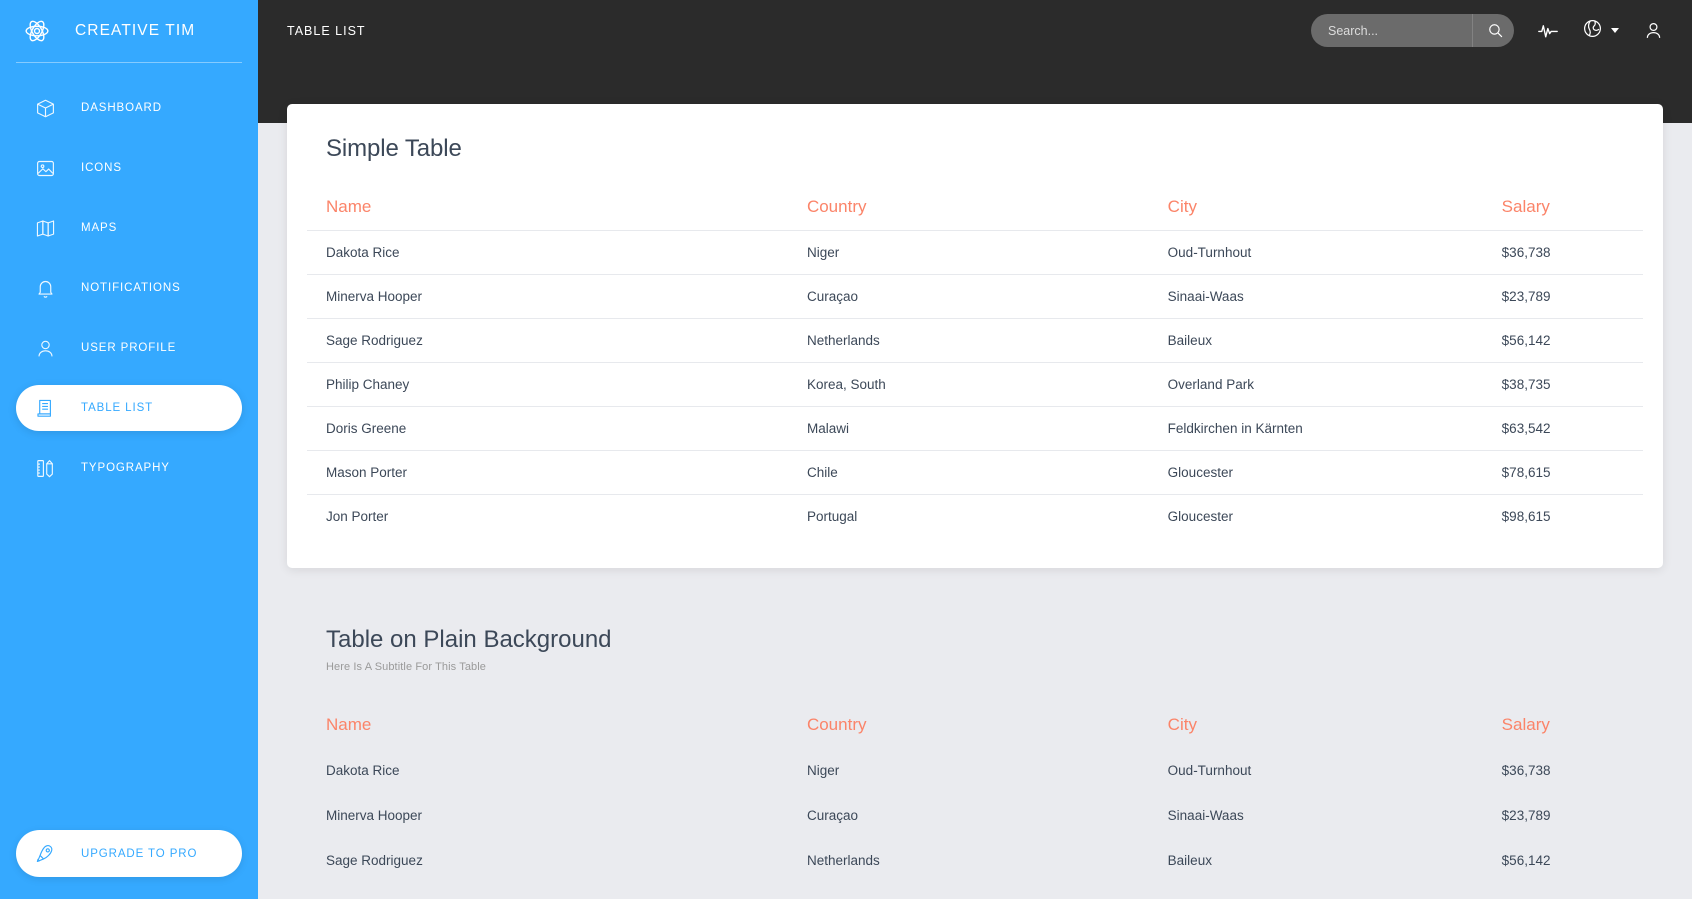 The height and width of the screenshot is (899, 1692). What do you see at coordinates (135, 30) in the screenshot?
I see `brand-title: CREATIVE TIM` at bounding box center [135, 30].